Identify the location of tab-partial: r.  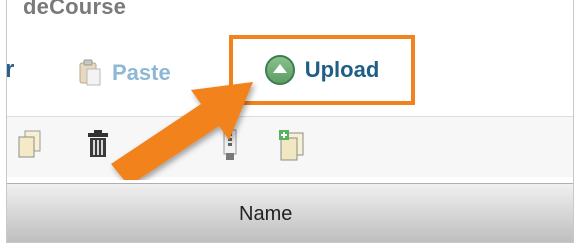
(10, 70).